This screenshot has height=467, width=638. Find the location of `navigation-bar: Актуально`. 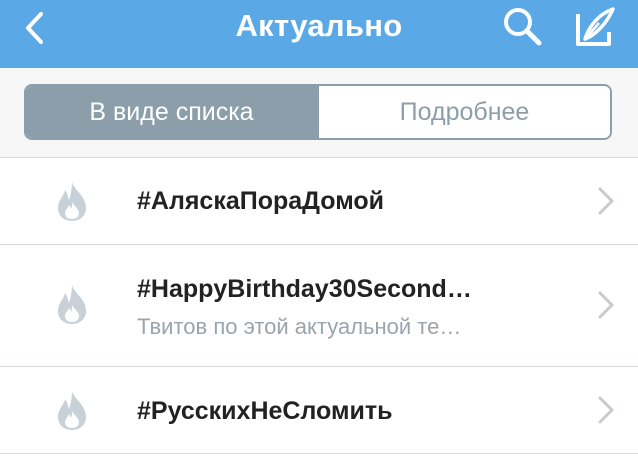

navigation-bar: Актуально is located at coordinates (319, 34).